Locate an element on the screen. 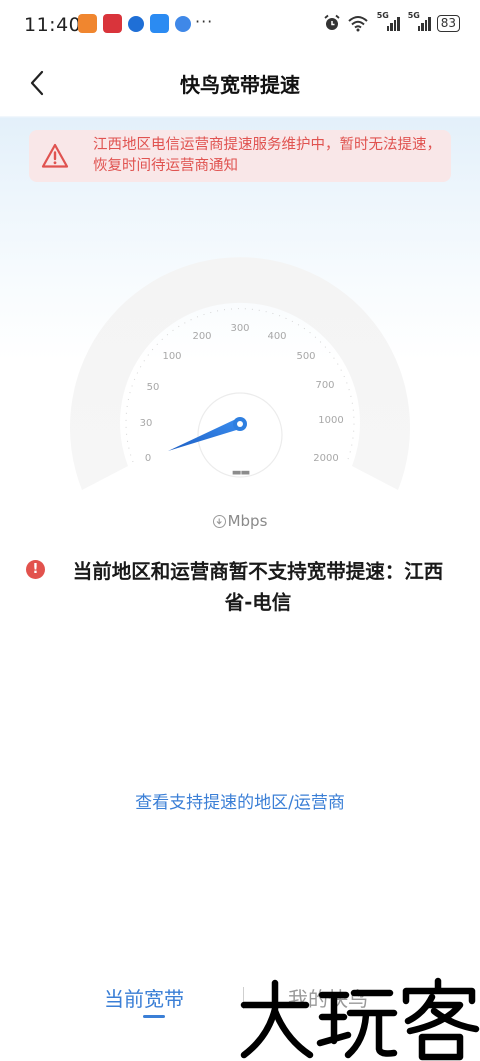 The height and width of the screenshot is (1061, 480). download-icon is located at coordinates (219, 521).